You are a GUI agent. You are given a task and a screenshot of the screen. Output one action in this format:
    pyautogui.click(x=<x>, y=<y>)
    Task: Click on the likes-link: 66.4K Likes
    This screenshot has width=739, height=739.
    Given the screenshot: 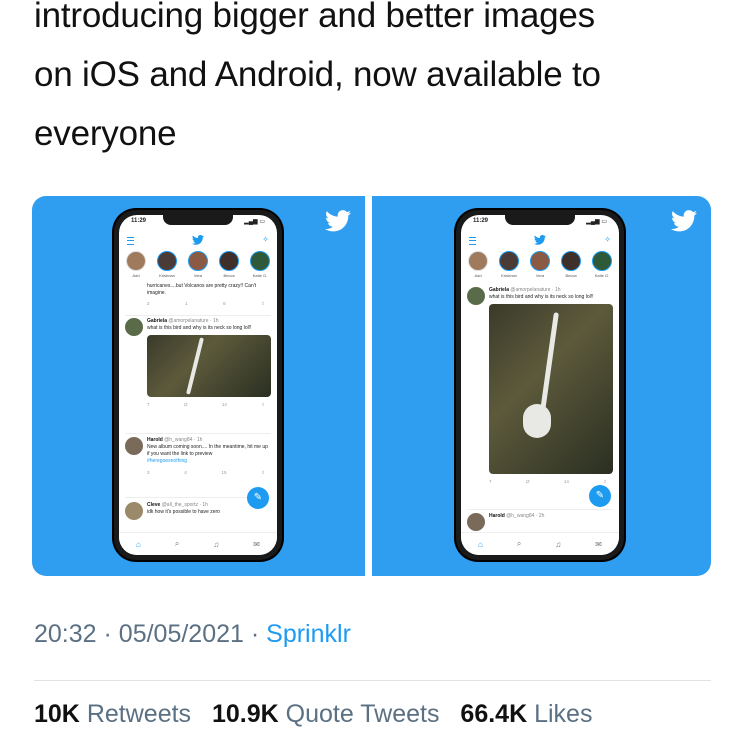 What is the action you would take?
    pyautogui.click(x=526, y=714)
    